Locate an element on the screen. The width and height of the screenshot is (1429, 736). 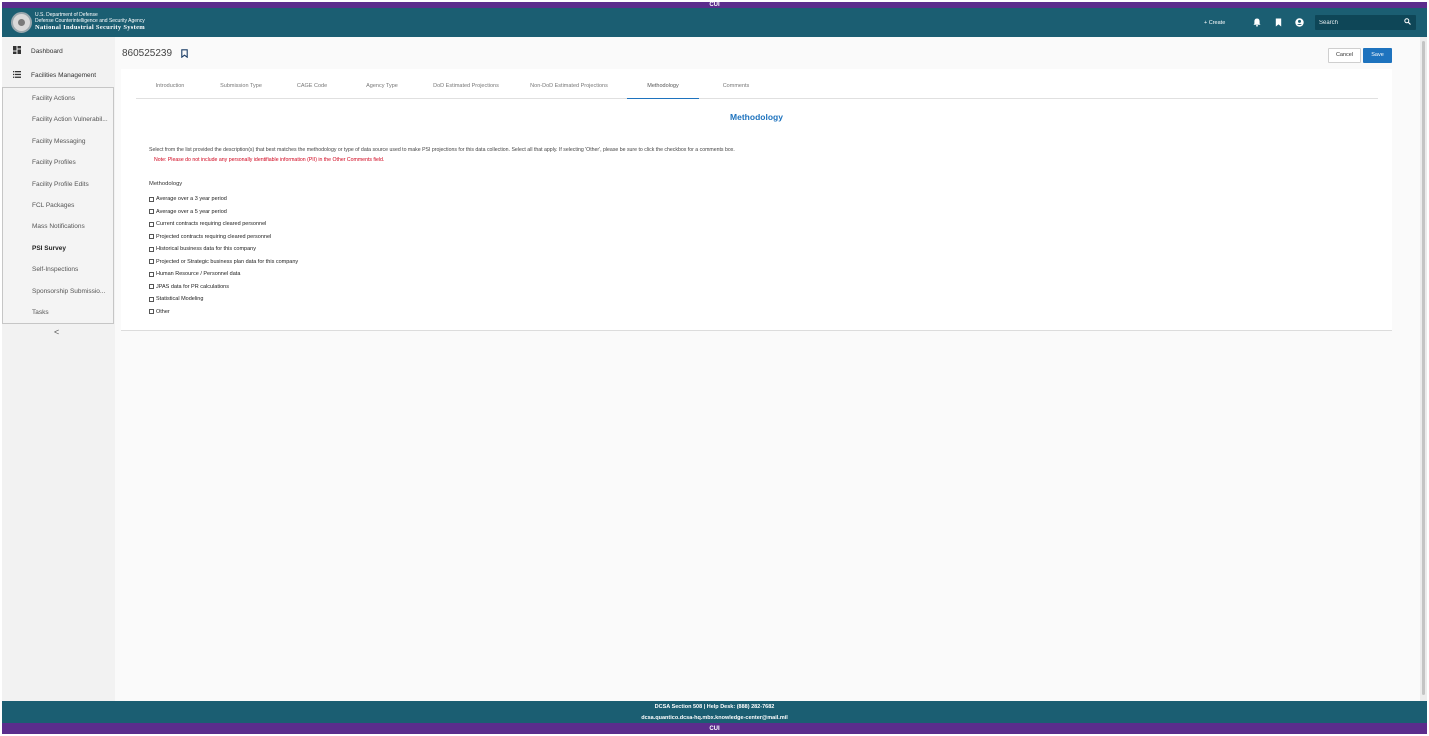
bookmark-icon is located at coordinates (1278, 22).